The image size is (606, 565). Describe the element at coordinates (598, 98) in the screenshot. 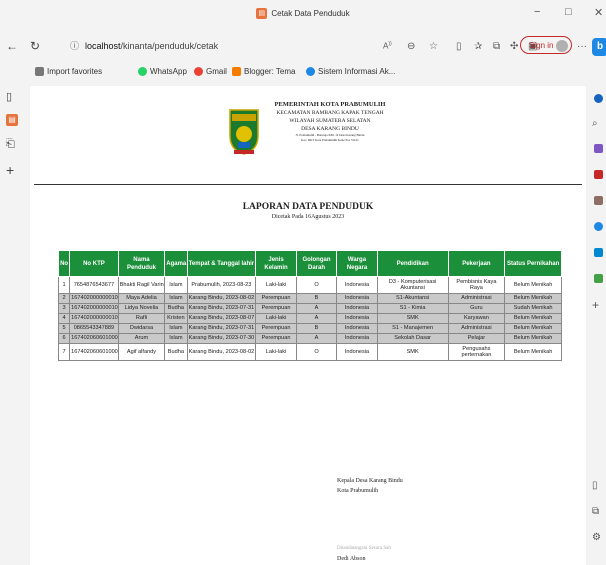

I see `bell-icon` at that location.